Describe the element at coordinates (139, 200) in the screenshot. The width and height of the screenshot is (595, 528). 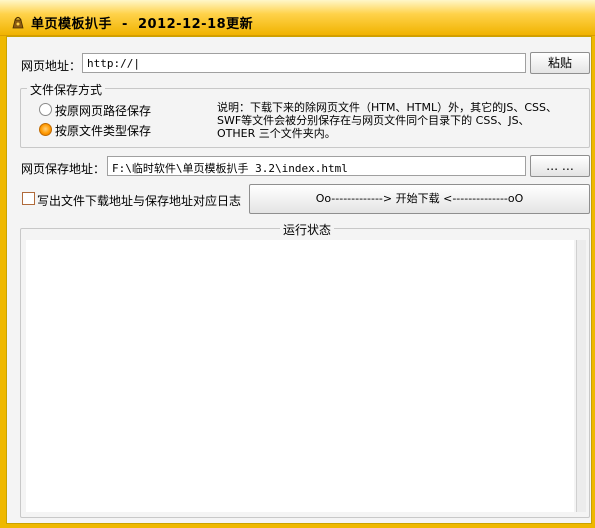
I see `log-checkbox-label: 写出文件下载地址与保存地址对应日志` at that location.